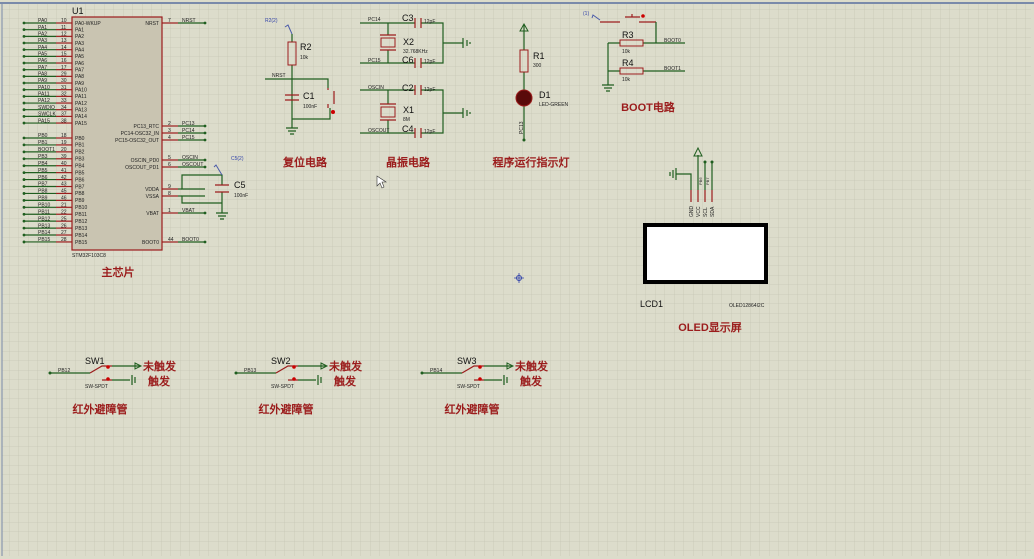  I want to click on net-label: PA2, so click(42, 35).